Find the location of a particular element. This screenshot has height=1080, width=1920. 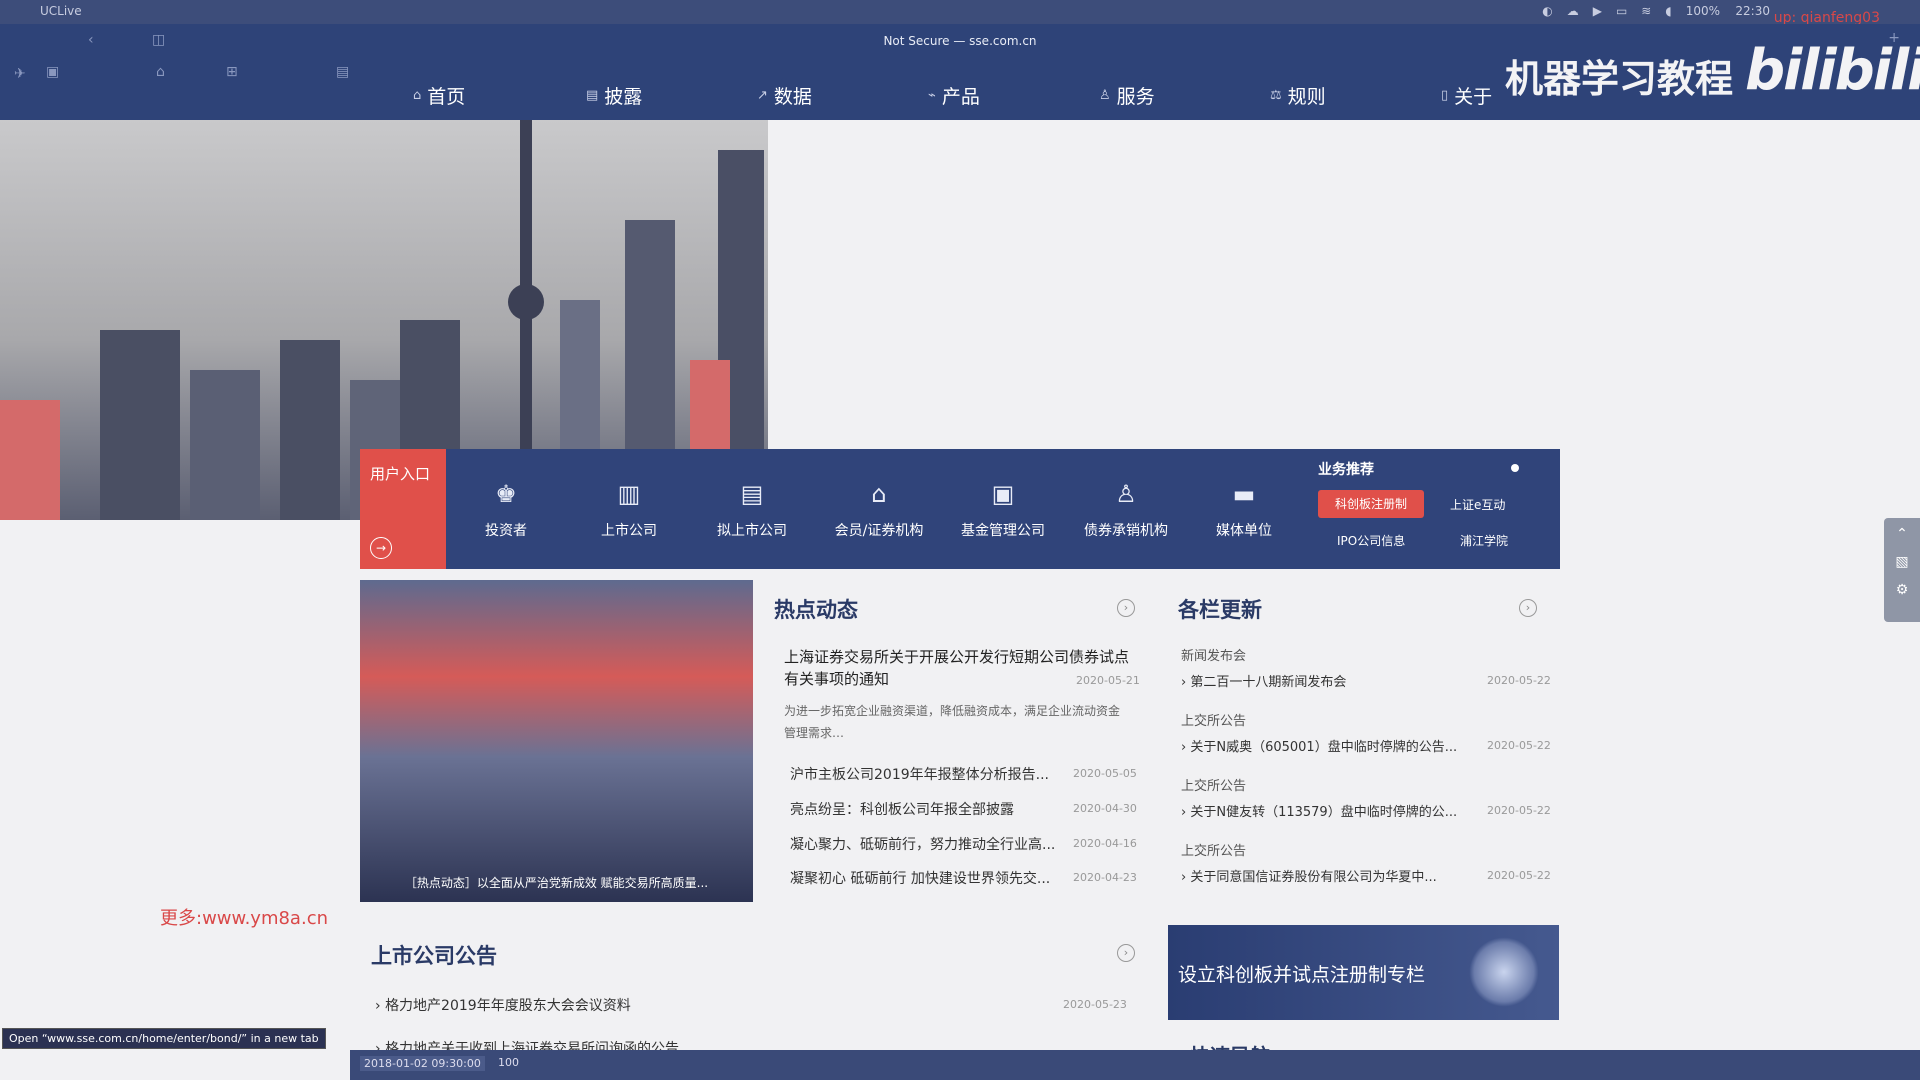

chart-icon: ↗ is located at coordinates (762, 95).